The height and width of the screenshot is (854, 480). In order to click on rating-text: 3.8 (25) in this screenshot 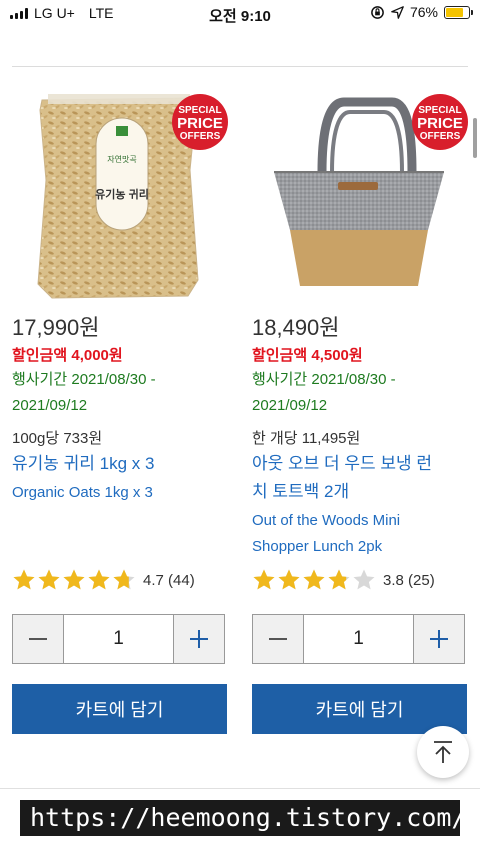, I will do `click(409, 580)`.